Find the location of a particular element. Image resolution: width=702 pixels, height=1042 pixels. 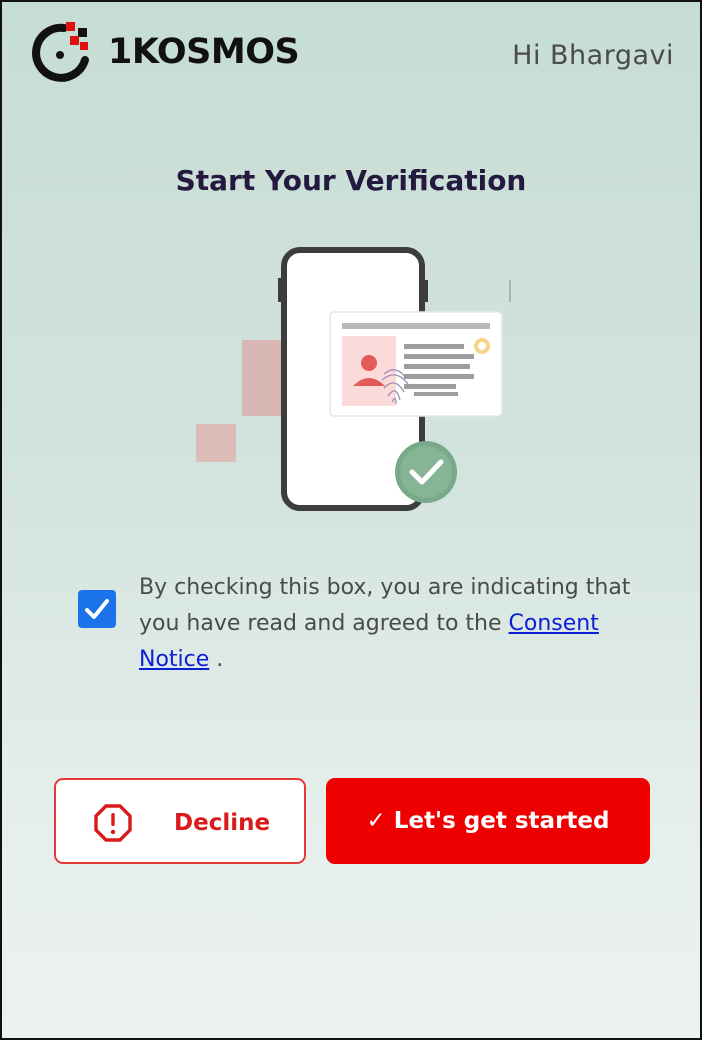

checkmark-icon is located at coordinates (97, 609).